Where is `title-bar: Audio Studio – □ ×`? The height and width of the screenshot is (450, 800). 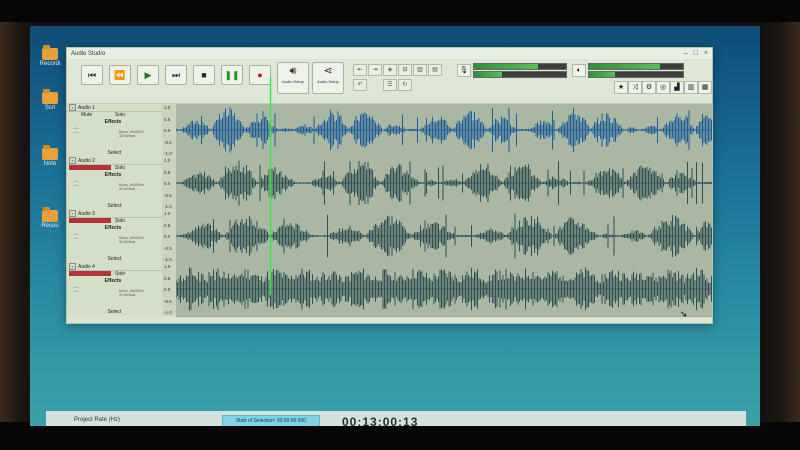 title-bar: Audio Studio – □ × is located at coordinates (389, 53).